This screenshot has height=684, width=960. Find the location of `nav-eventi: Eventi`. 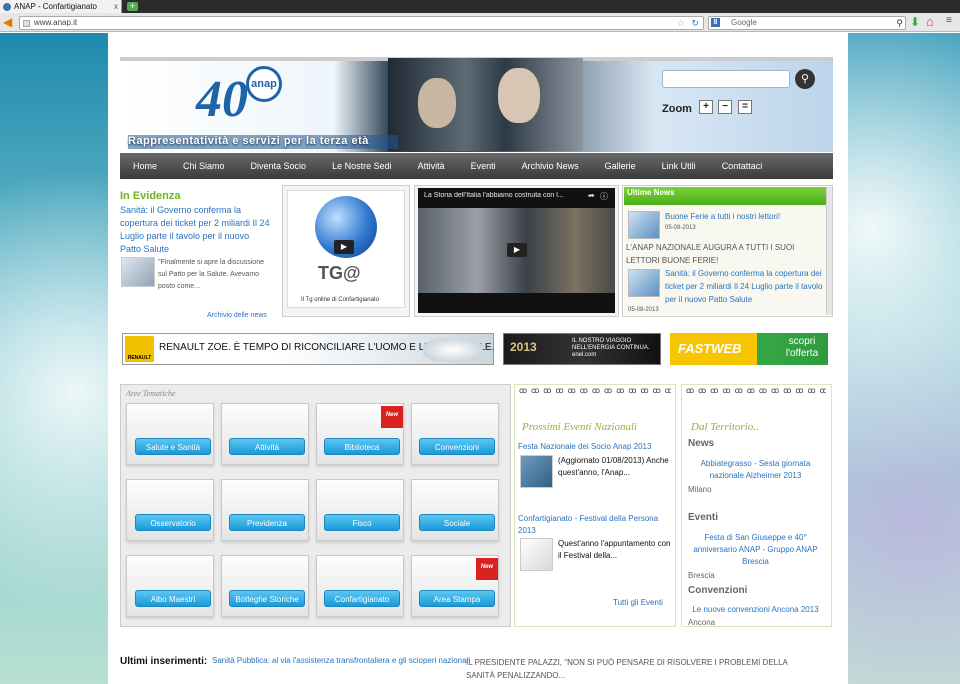

nav-eventi: Eventi is located at coordinates (483, 166).